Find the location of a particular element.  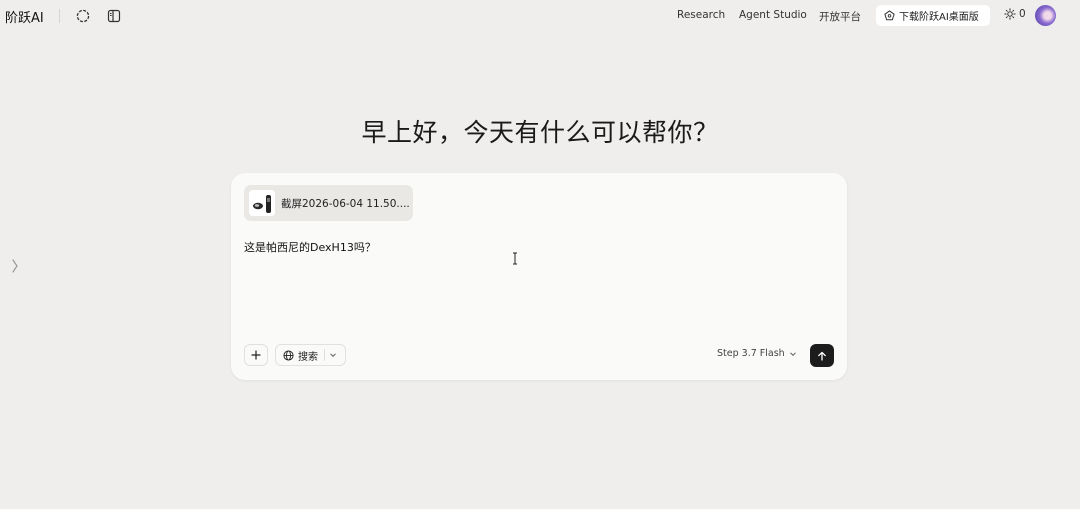

brand-logo: 阶跃AI is located at coordinates (24, 16).